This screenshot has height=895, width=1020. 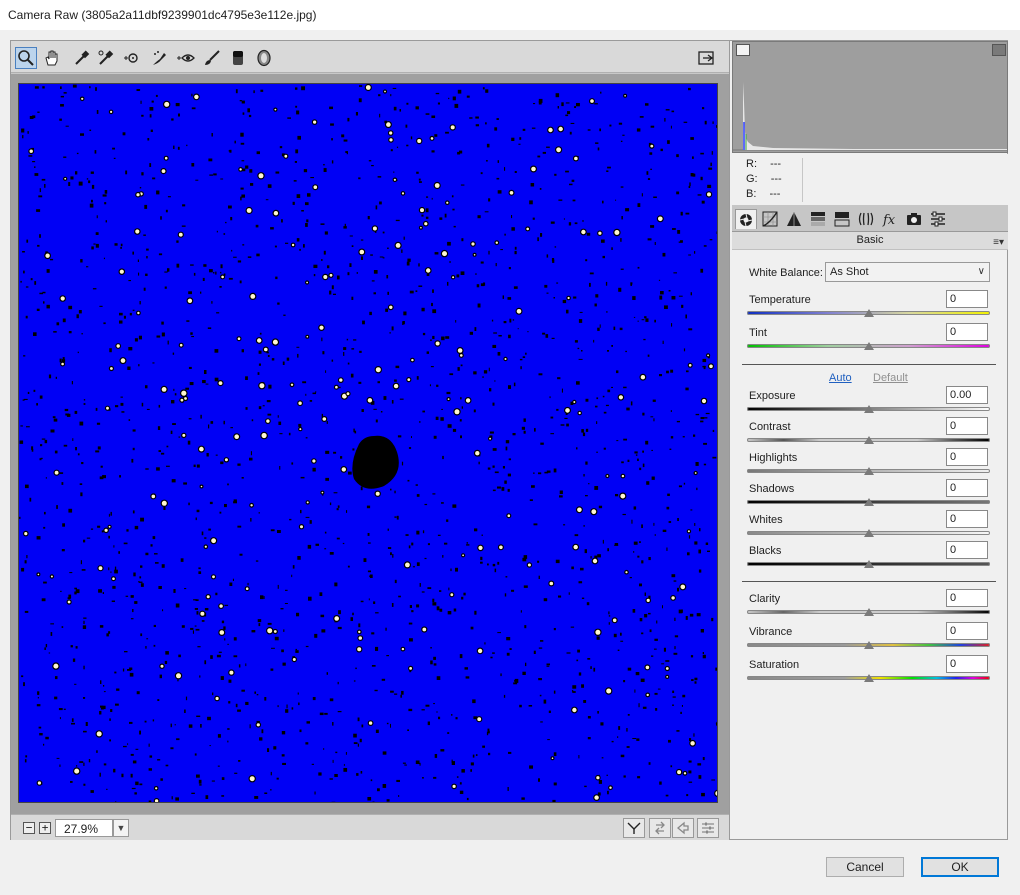 What do you see at coordinates (998, 242) in the screenshot?
I see `panel-menu-icon: ≡▾` at bounding box center [998, 242].